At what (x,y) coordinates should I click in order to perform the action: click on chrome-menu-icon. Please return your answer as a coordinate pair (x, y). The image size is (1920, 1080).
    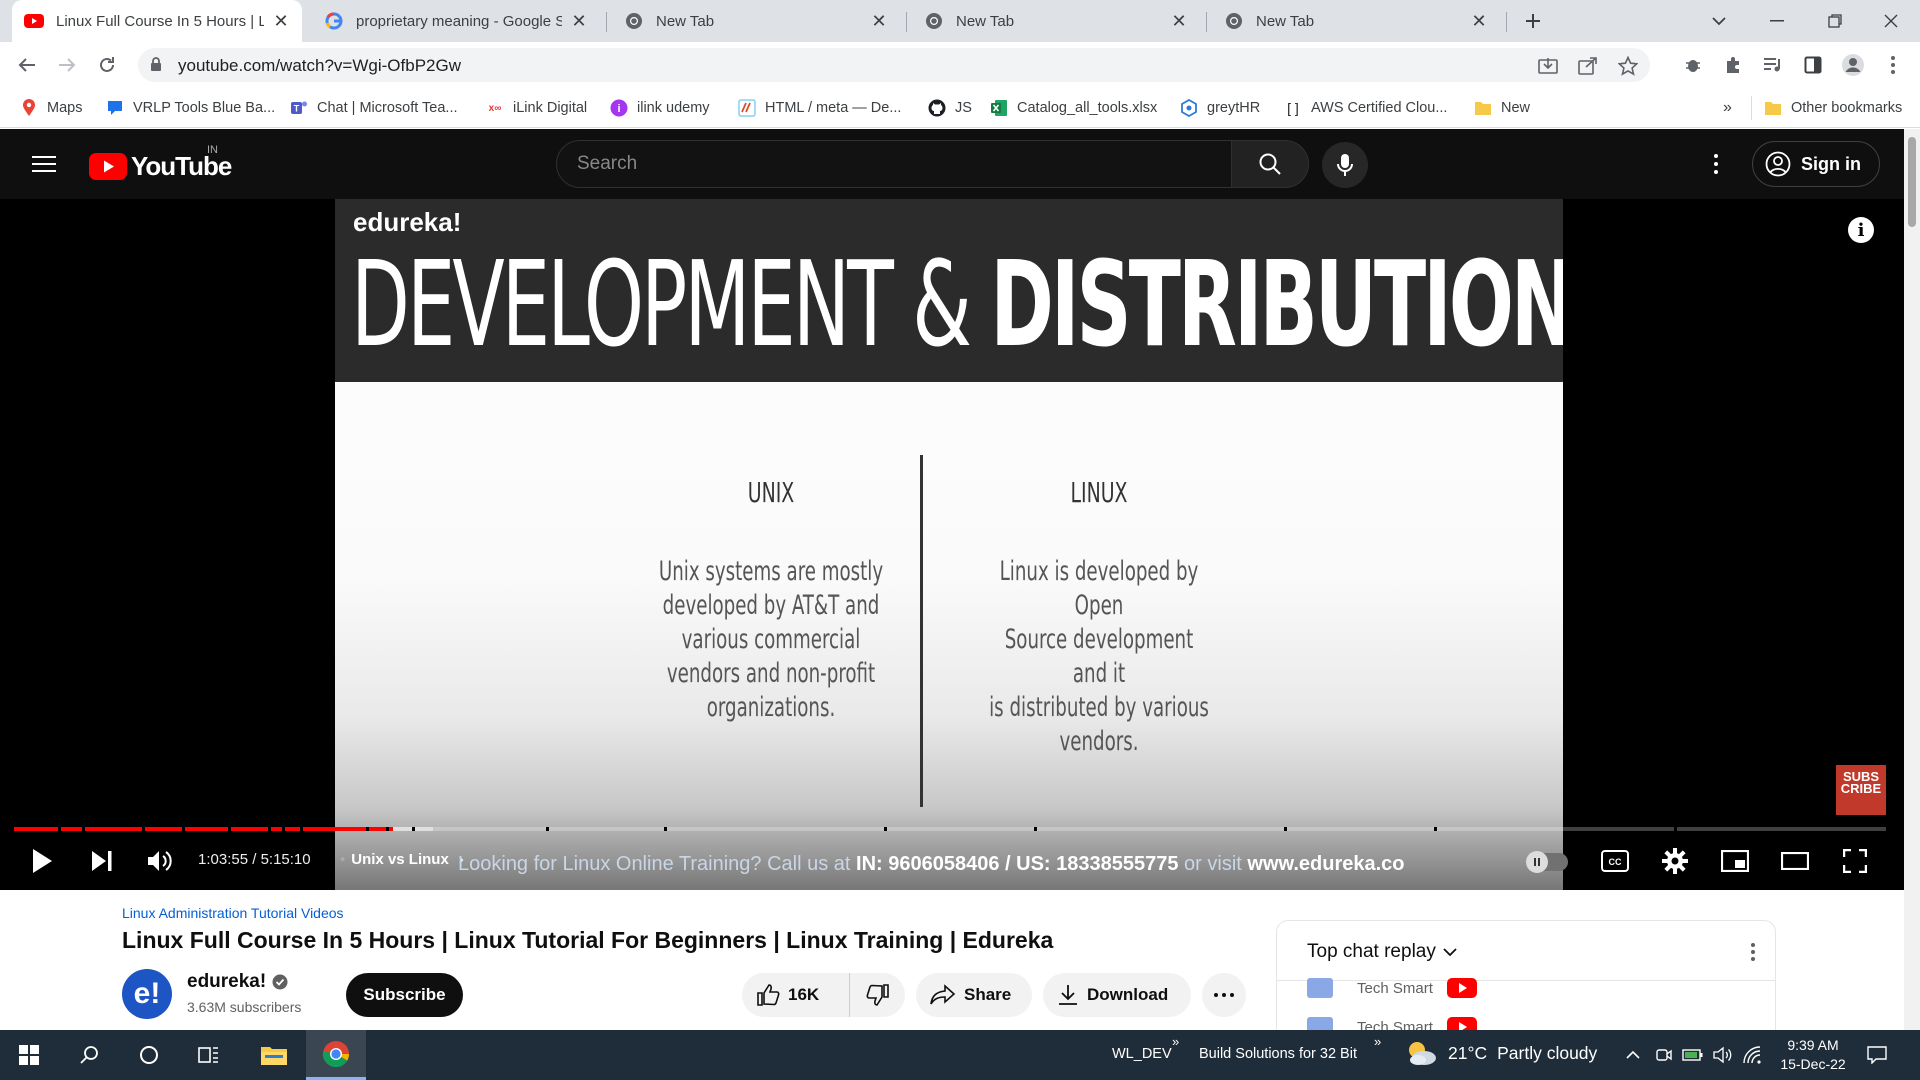
    Looking at the image, I should click on (1893, 65).